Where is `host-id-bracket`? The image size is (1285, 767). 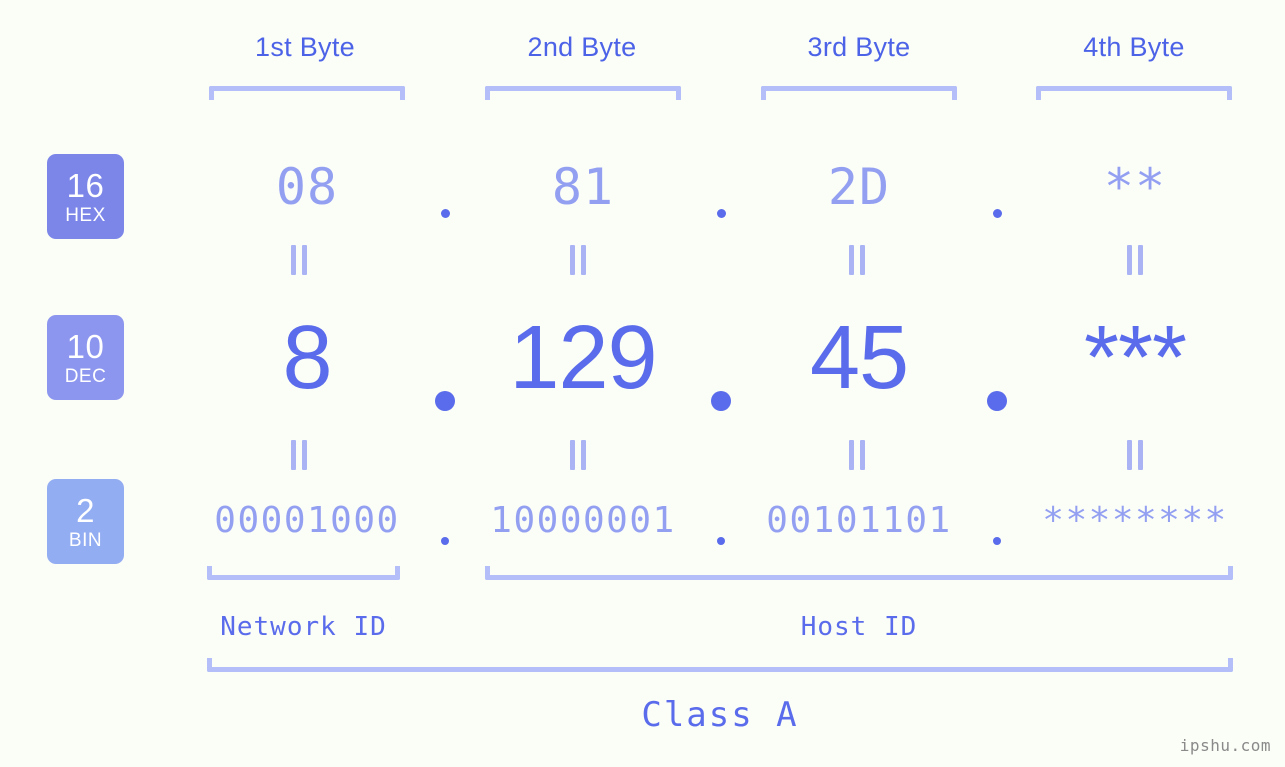
host-id-bracket is located at coordinates (859, 573).